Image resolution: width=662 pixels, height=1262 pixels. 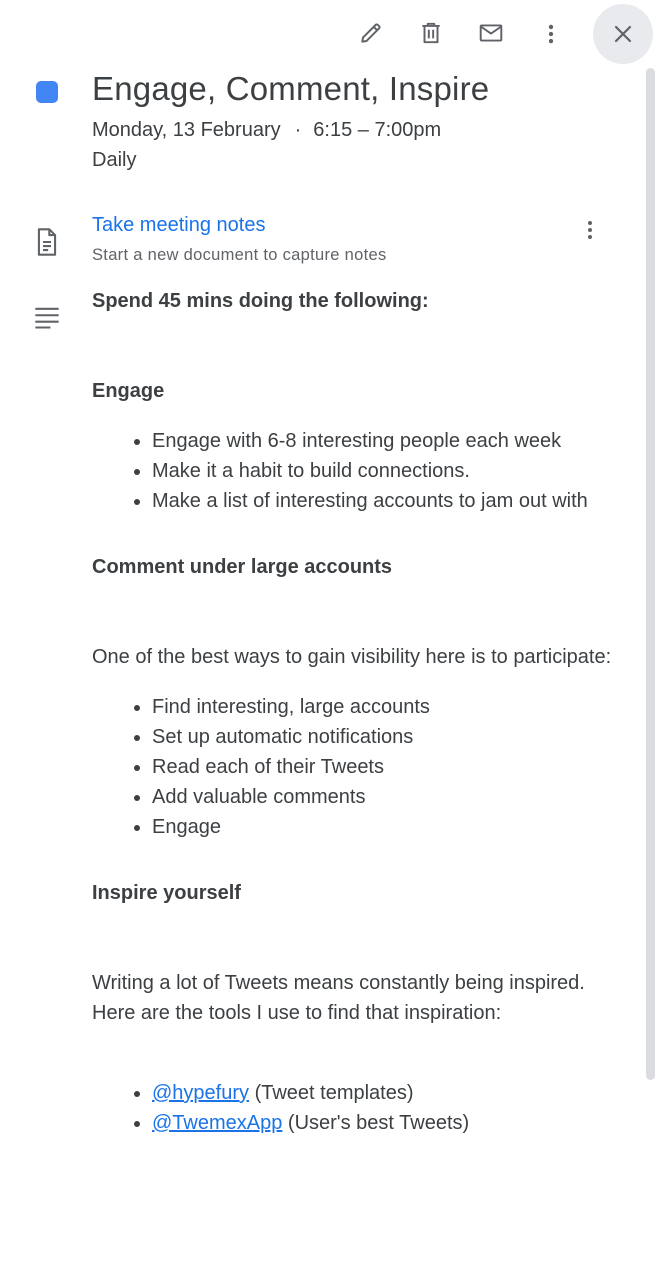 I want to click on trash-icon, so click(x=431, y=33).